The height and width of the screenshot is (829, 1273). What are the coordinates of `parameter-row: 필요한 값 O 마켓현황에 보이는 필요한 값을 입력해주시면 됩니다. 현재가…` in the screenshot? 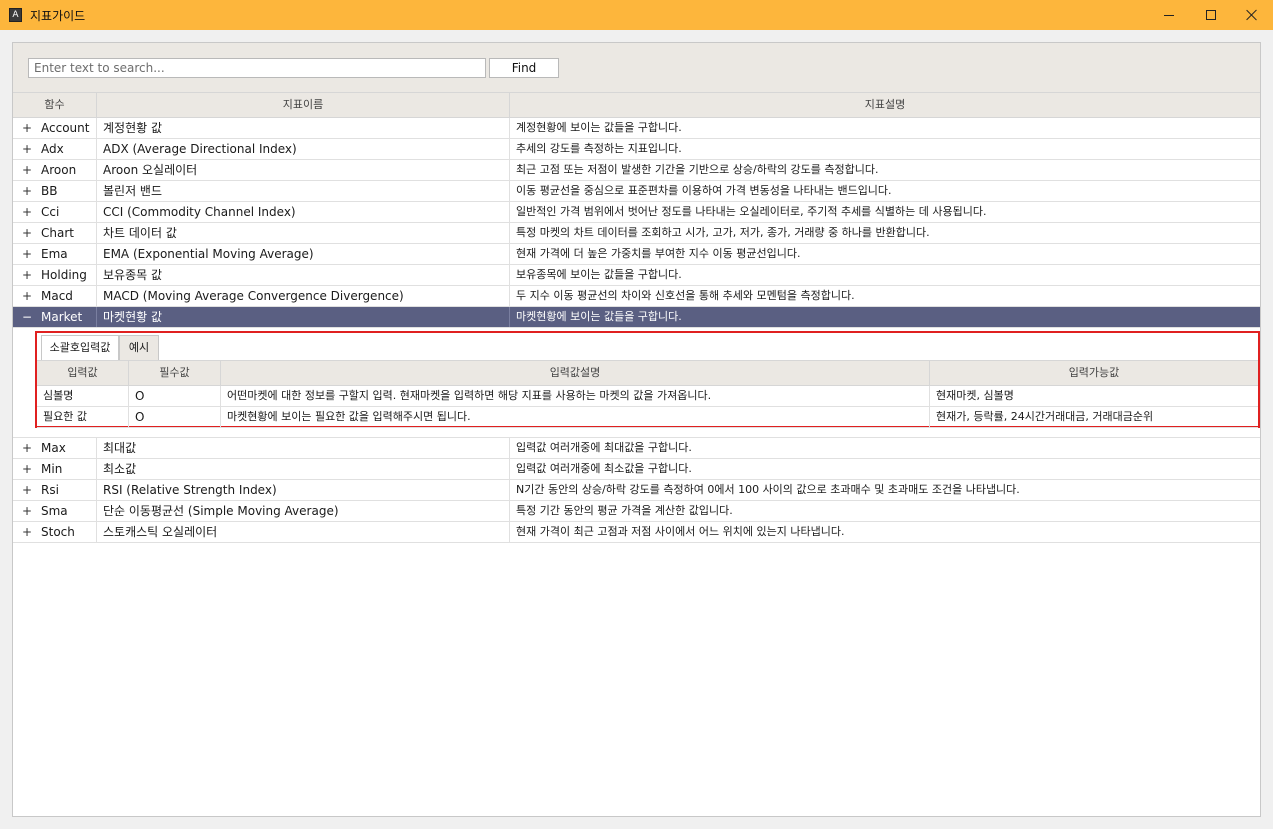 It's located at (647, 417).